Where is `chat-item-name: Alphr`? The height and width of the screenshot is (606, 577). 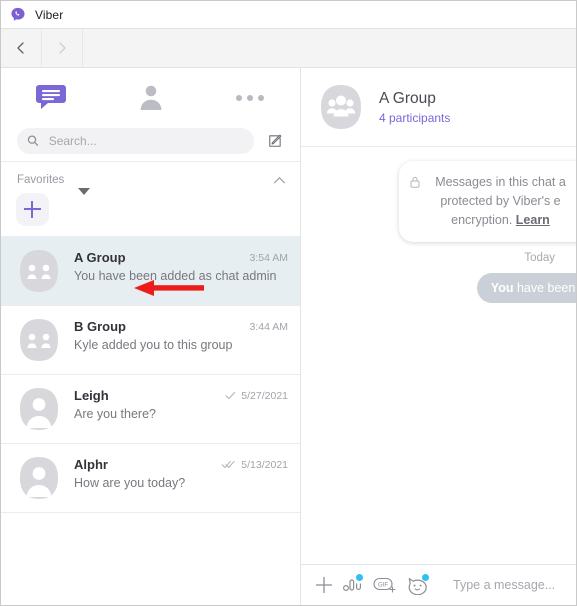 chat-item-name: Alphr is located at coordinates (91, 464).